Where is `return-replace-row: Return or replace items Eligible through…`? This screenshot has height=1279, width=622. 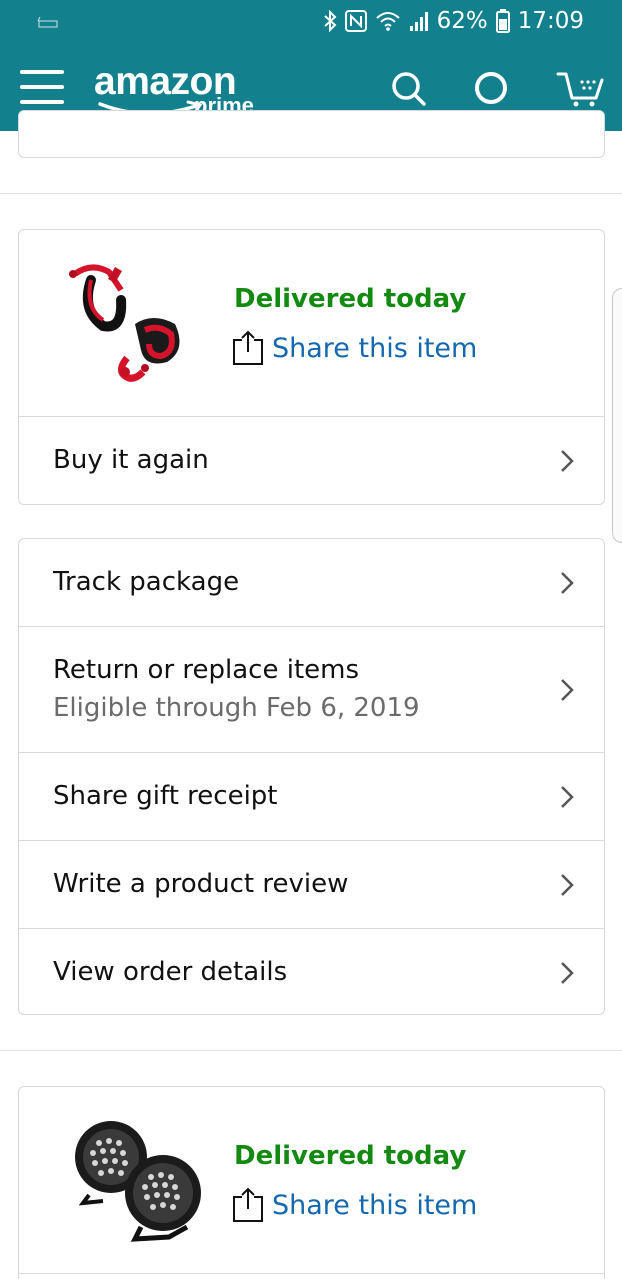 return-replace-row: Return or replace items Eligible through… is located at coordinates (311, 689).